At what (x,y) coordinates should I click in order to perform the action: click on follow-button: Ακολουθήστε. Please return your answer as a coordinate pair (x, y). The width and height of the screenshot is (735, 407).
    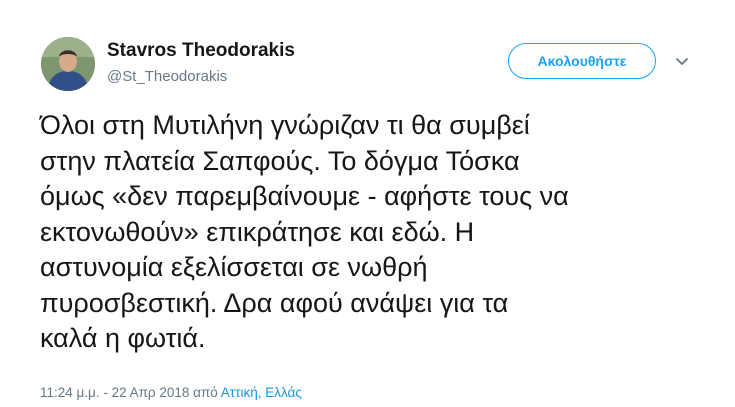
    Looking at the image, I should click on (582, 61).